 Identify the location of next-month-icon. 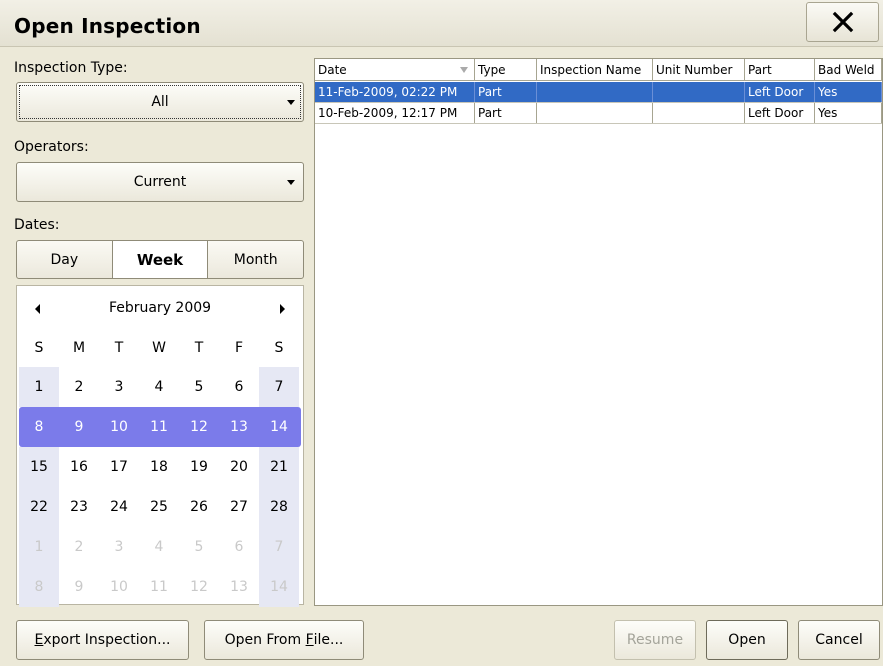
(282, 309).